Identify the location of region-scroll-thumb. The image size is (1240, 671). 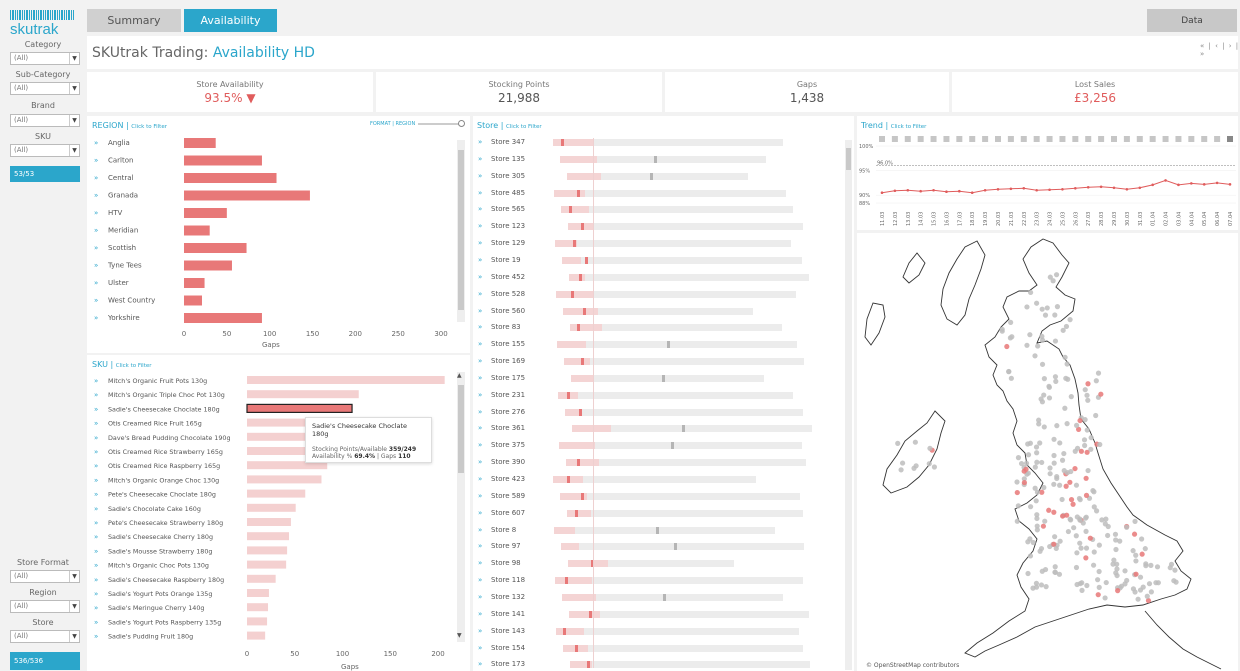
(461, 230).